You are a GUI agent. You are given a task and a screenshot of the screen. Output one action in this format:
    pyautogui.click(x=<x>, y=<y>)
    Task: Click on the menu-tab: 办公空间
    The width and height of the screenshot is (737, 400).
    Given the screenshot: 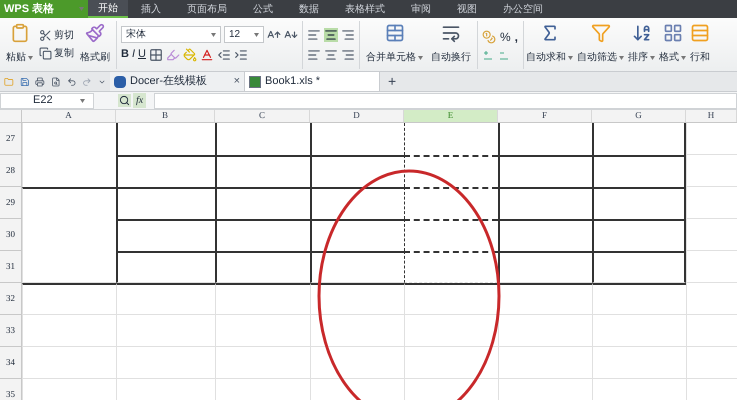 What is the action you would take?
    pyautogui.click(x=523, y=9)
    